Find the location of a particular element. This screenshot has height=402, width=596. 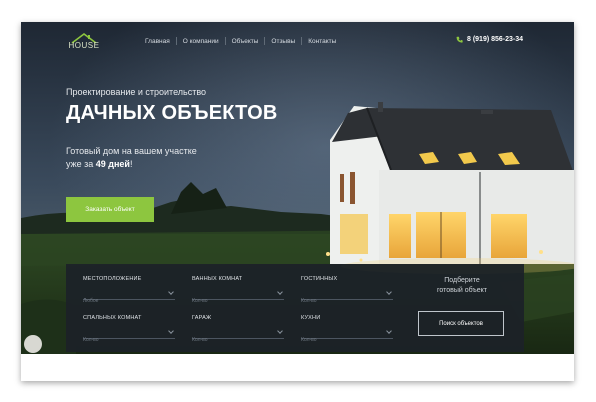

logo: HOUSE is located at coordinates (84, 42).